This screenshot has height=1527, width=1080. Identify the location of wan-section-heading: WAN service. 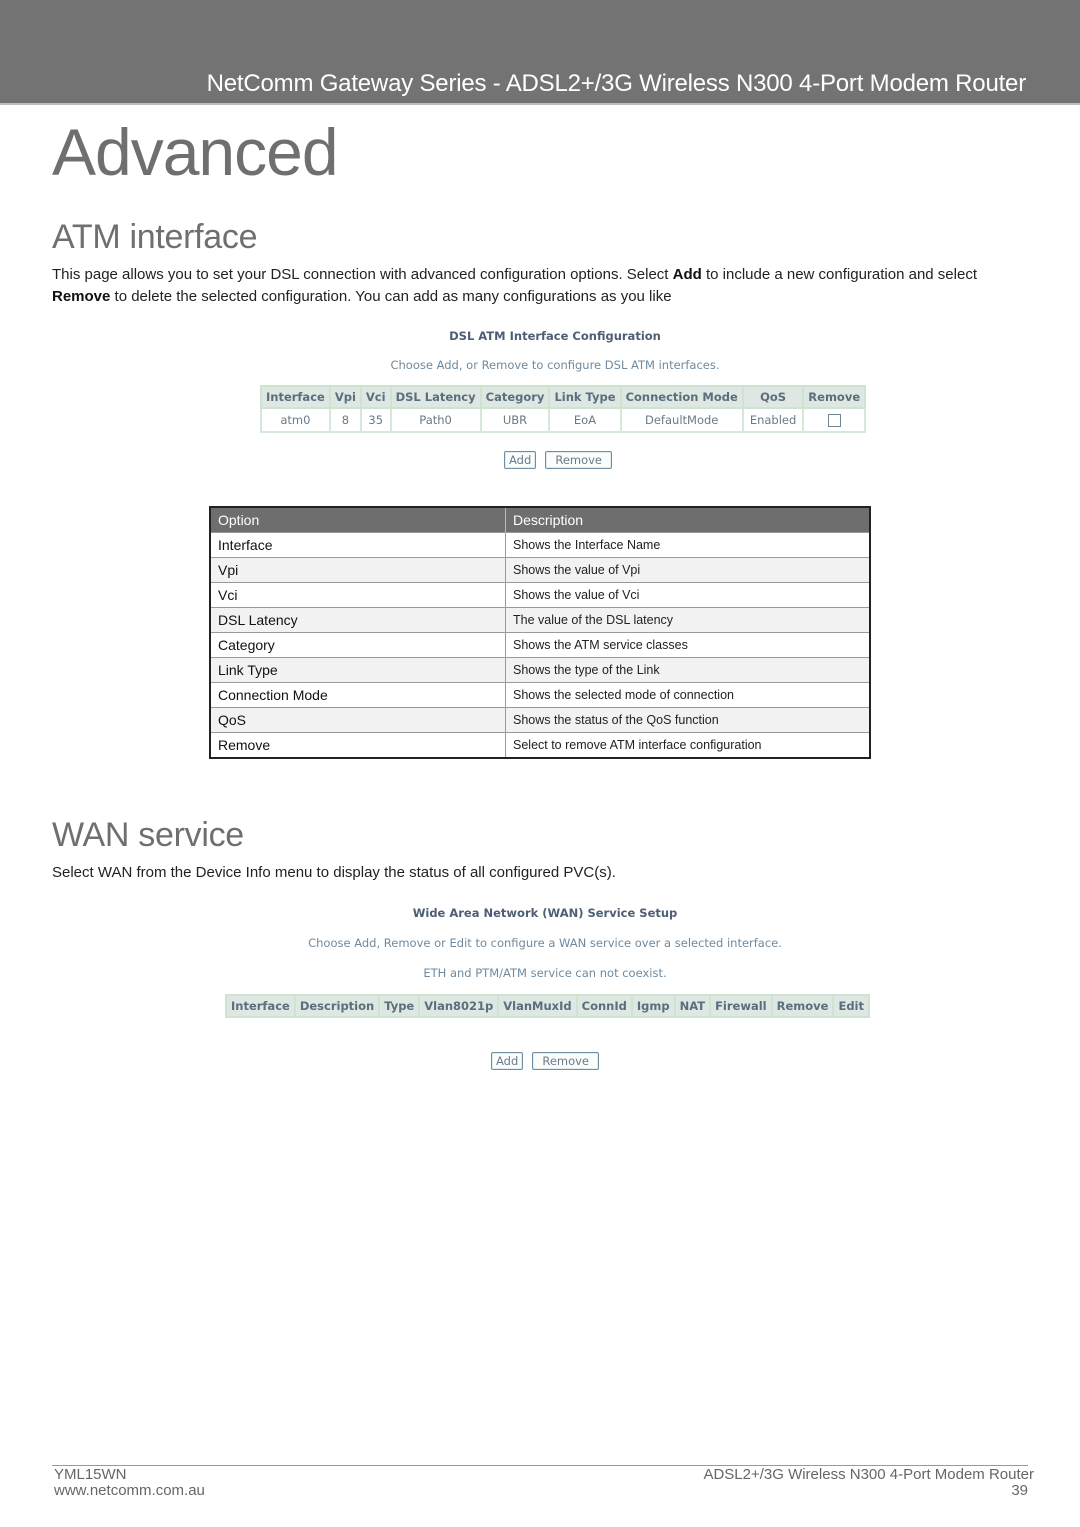
(148, 835).